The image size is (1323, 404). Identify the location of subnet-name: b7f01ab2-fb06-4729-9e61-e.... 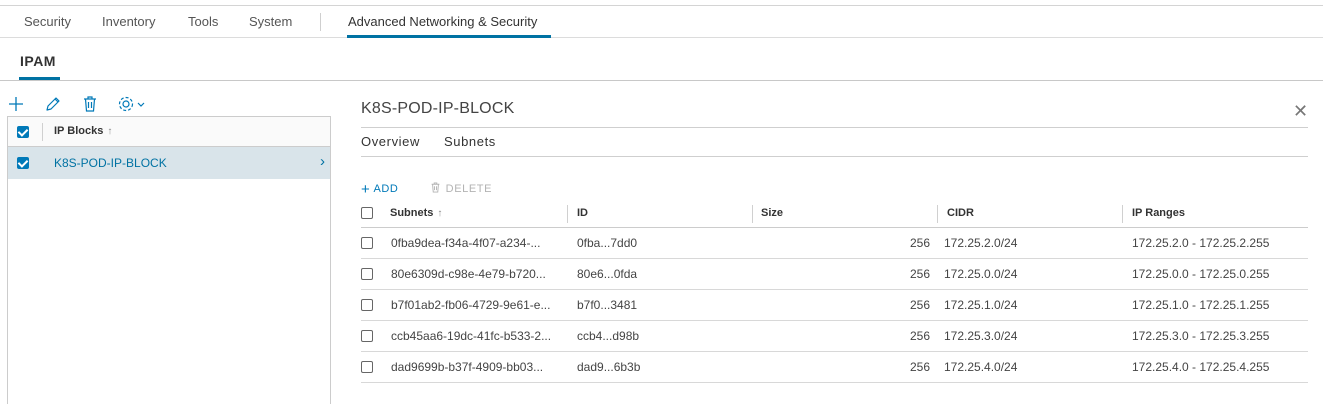
(471, 305).